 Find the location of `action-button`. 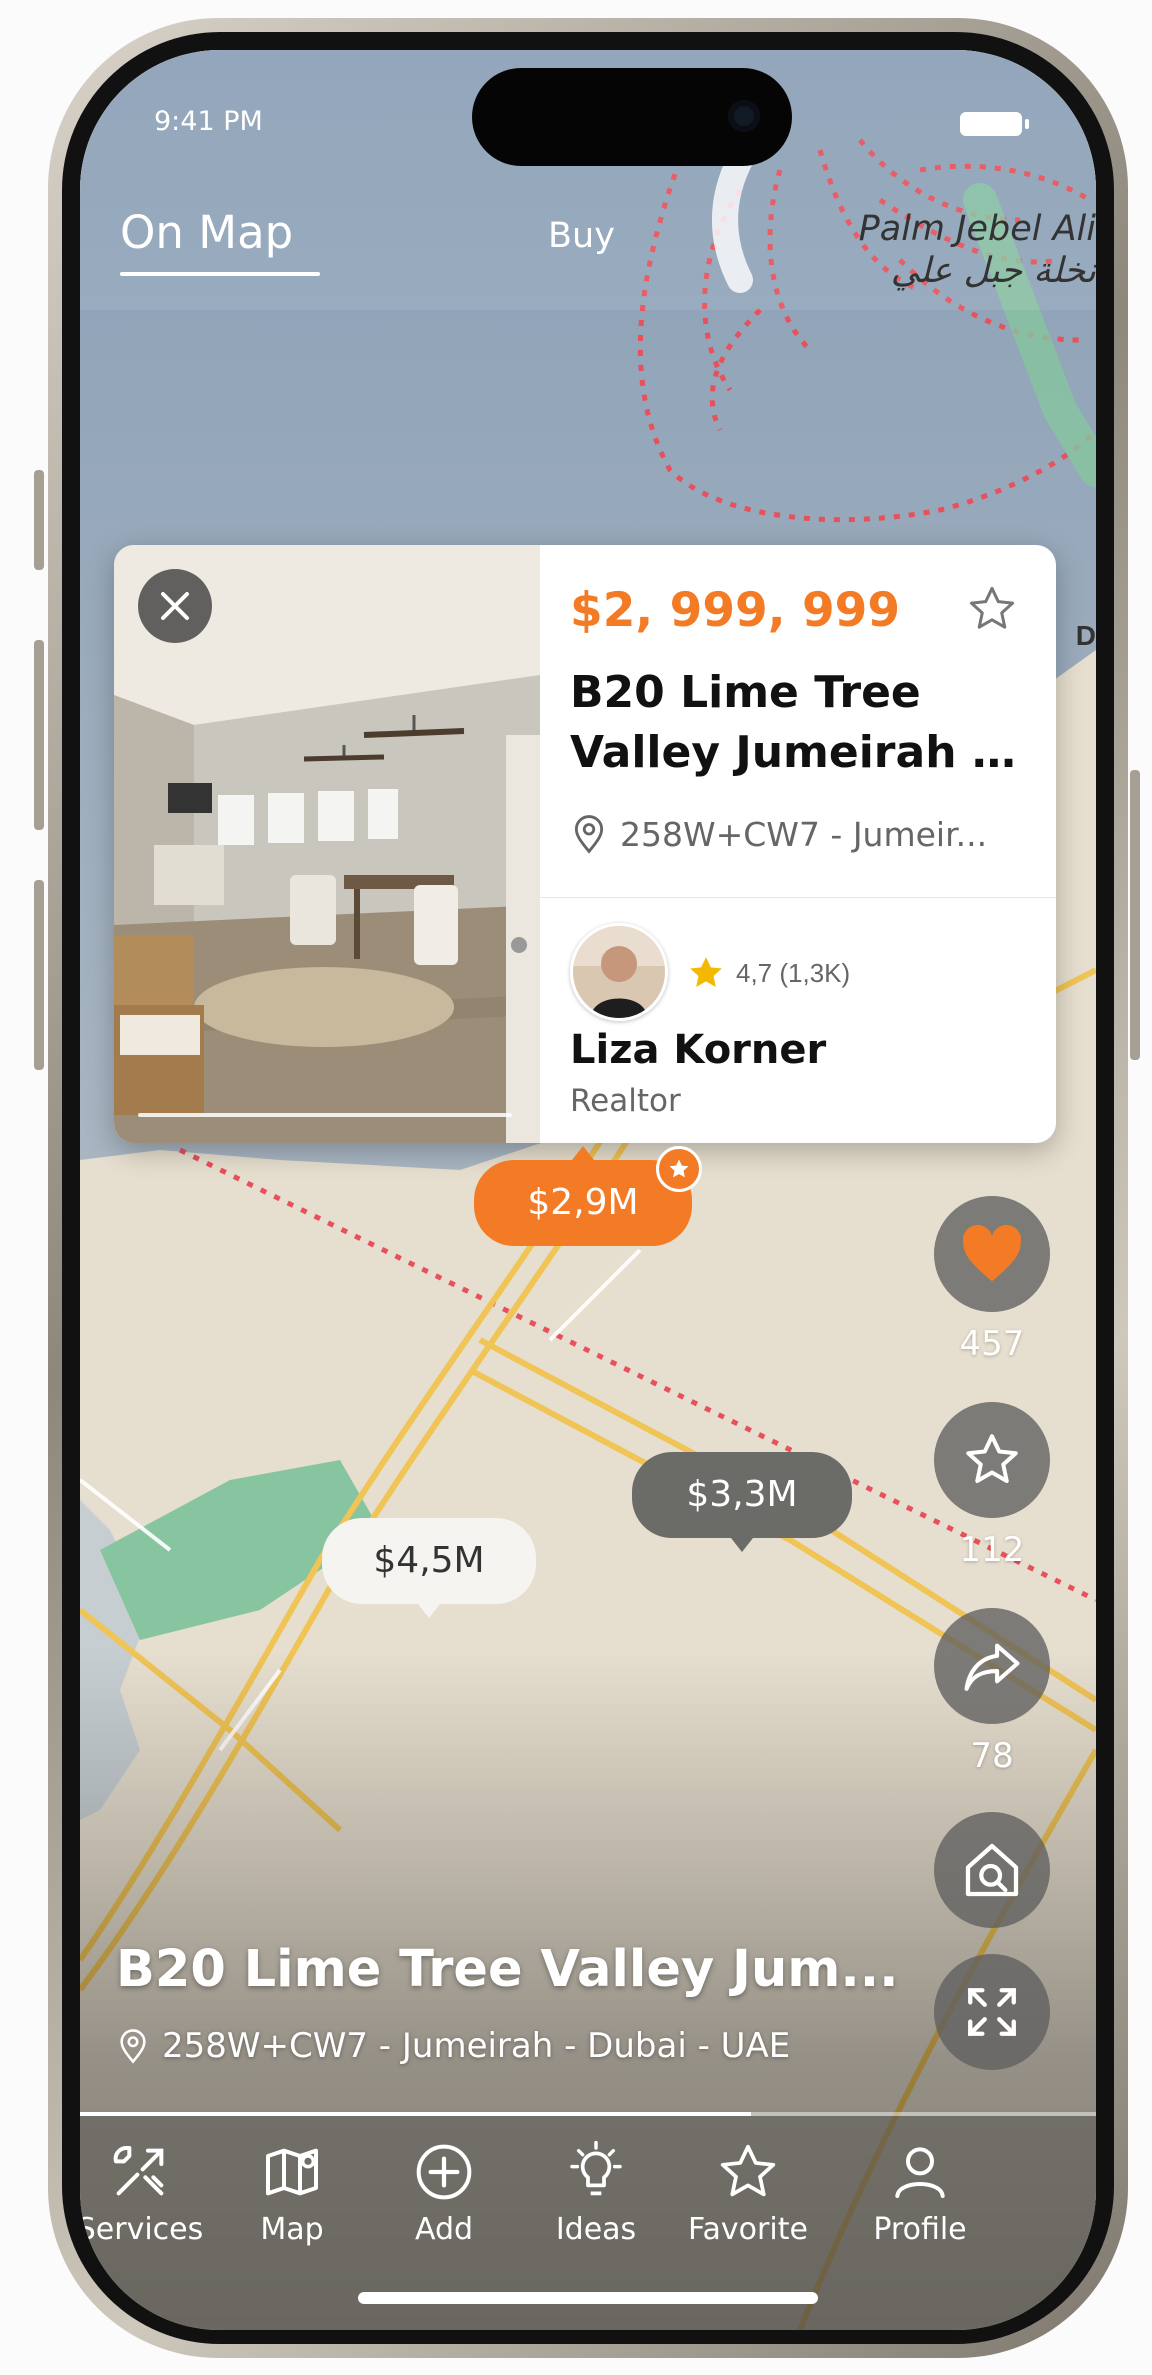

action-button is located at coordinates (39, 520).